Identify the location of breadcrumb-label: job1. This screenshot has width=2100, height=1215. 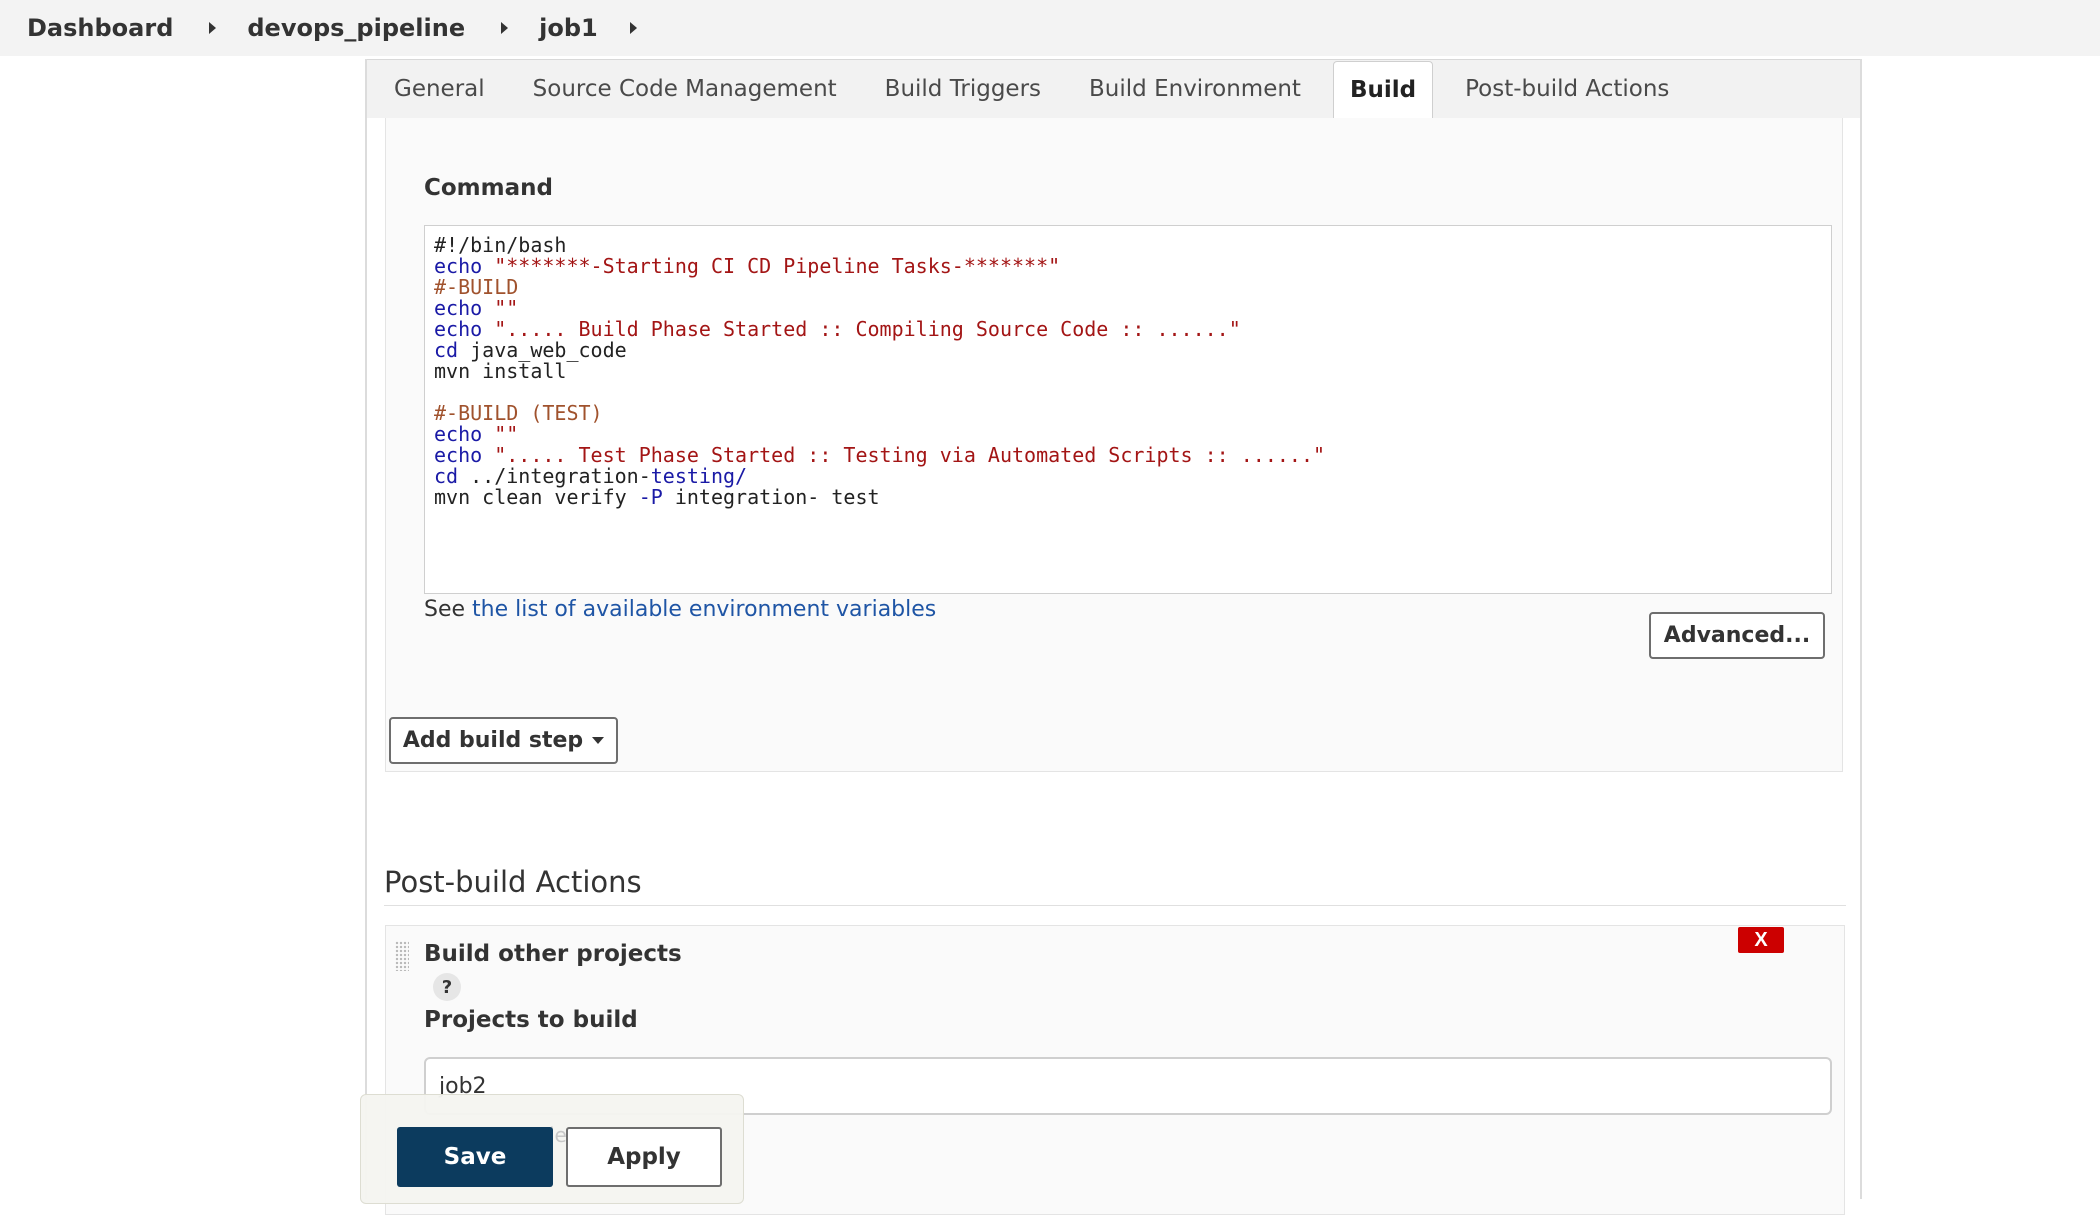
(568, 28).